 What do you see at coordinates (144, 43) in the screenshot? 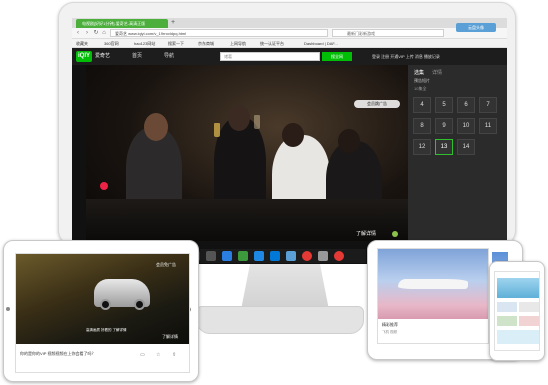
I see `bookmark-item: hao123网站` at bounding box center [144, 43].